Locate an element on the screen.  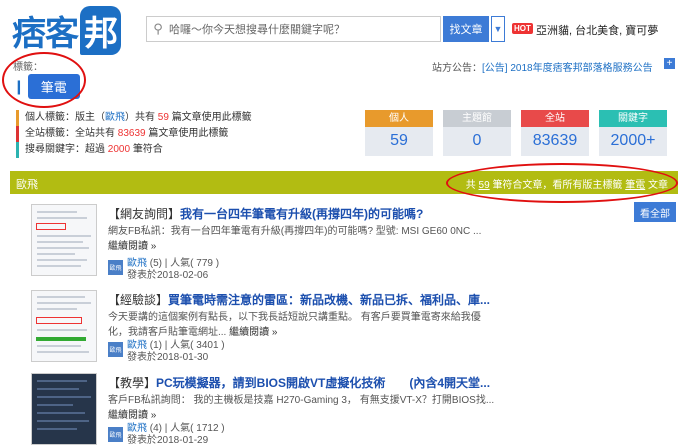
article-title: 【網友詢問】我有一台四年筆電有升級(再撐四年)的可能嗎? is located at coordinates (265, 213).